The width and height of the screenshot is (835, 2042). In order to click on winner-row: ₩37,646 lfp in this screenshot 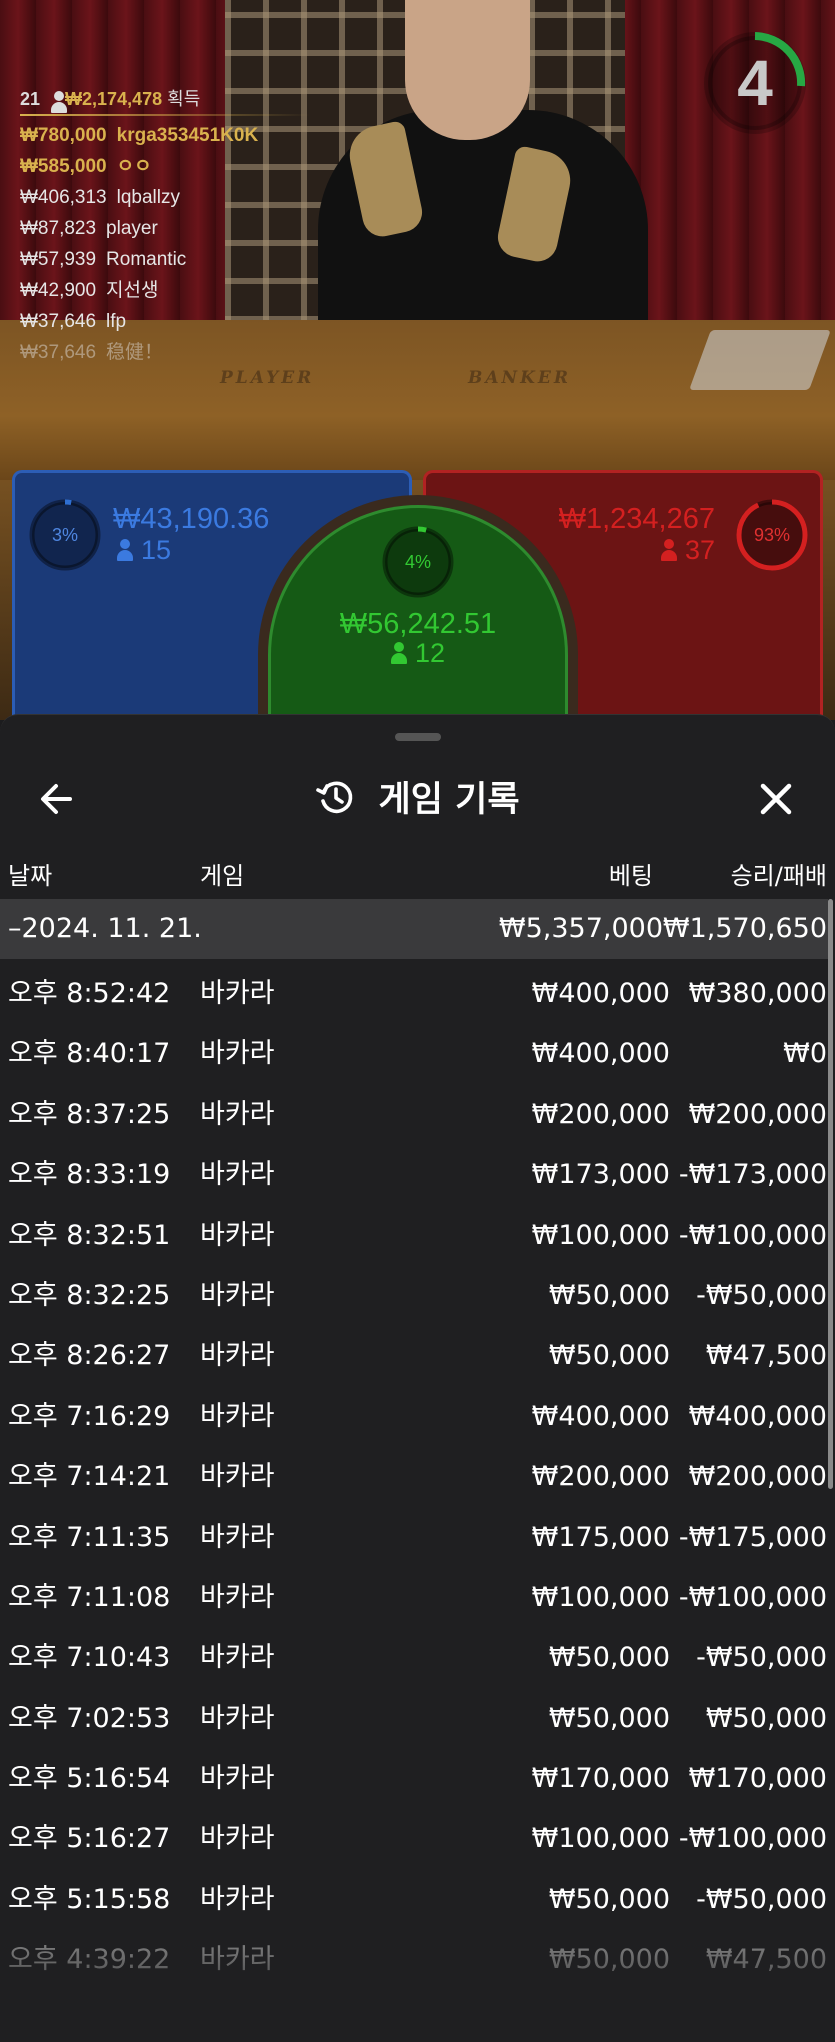, I will do `click(73, 321)`.